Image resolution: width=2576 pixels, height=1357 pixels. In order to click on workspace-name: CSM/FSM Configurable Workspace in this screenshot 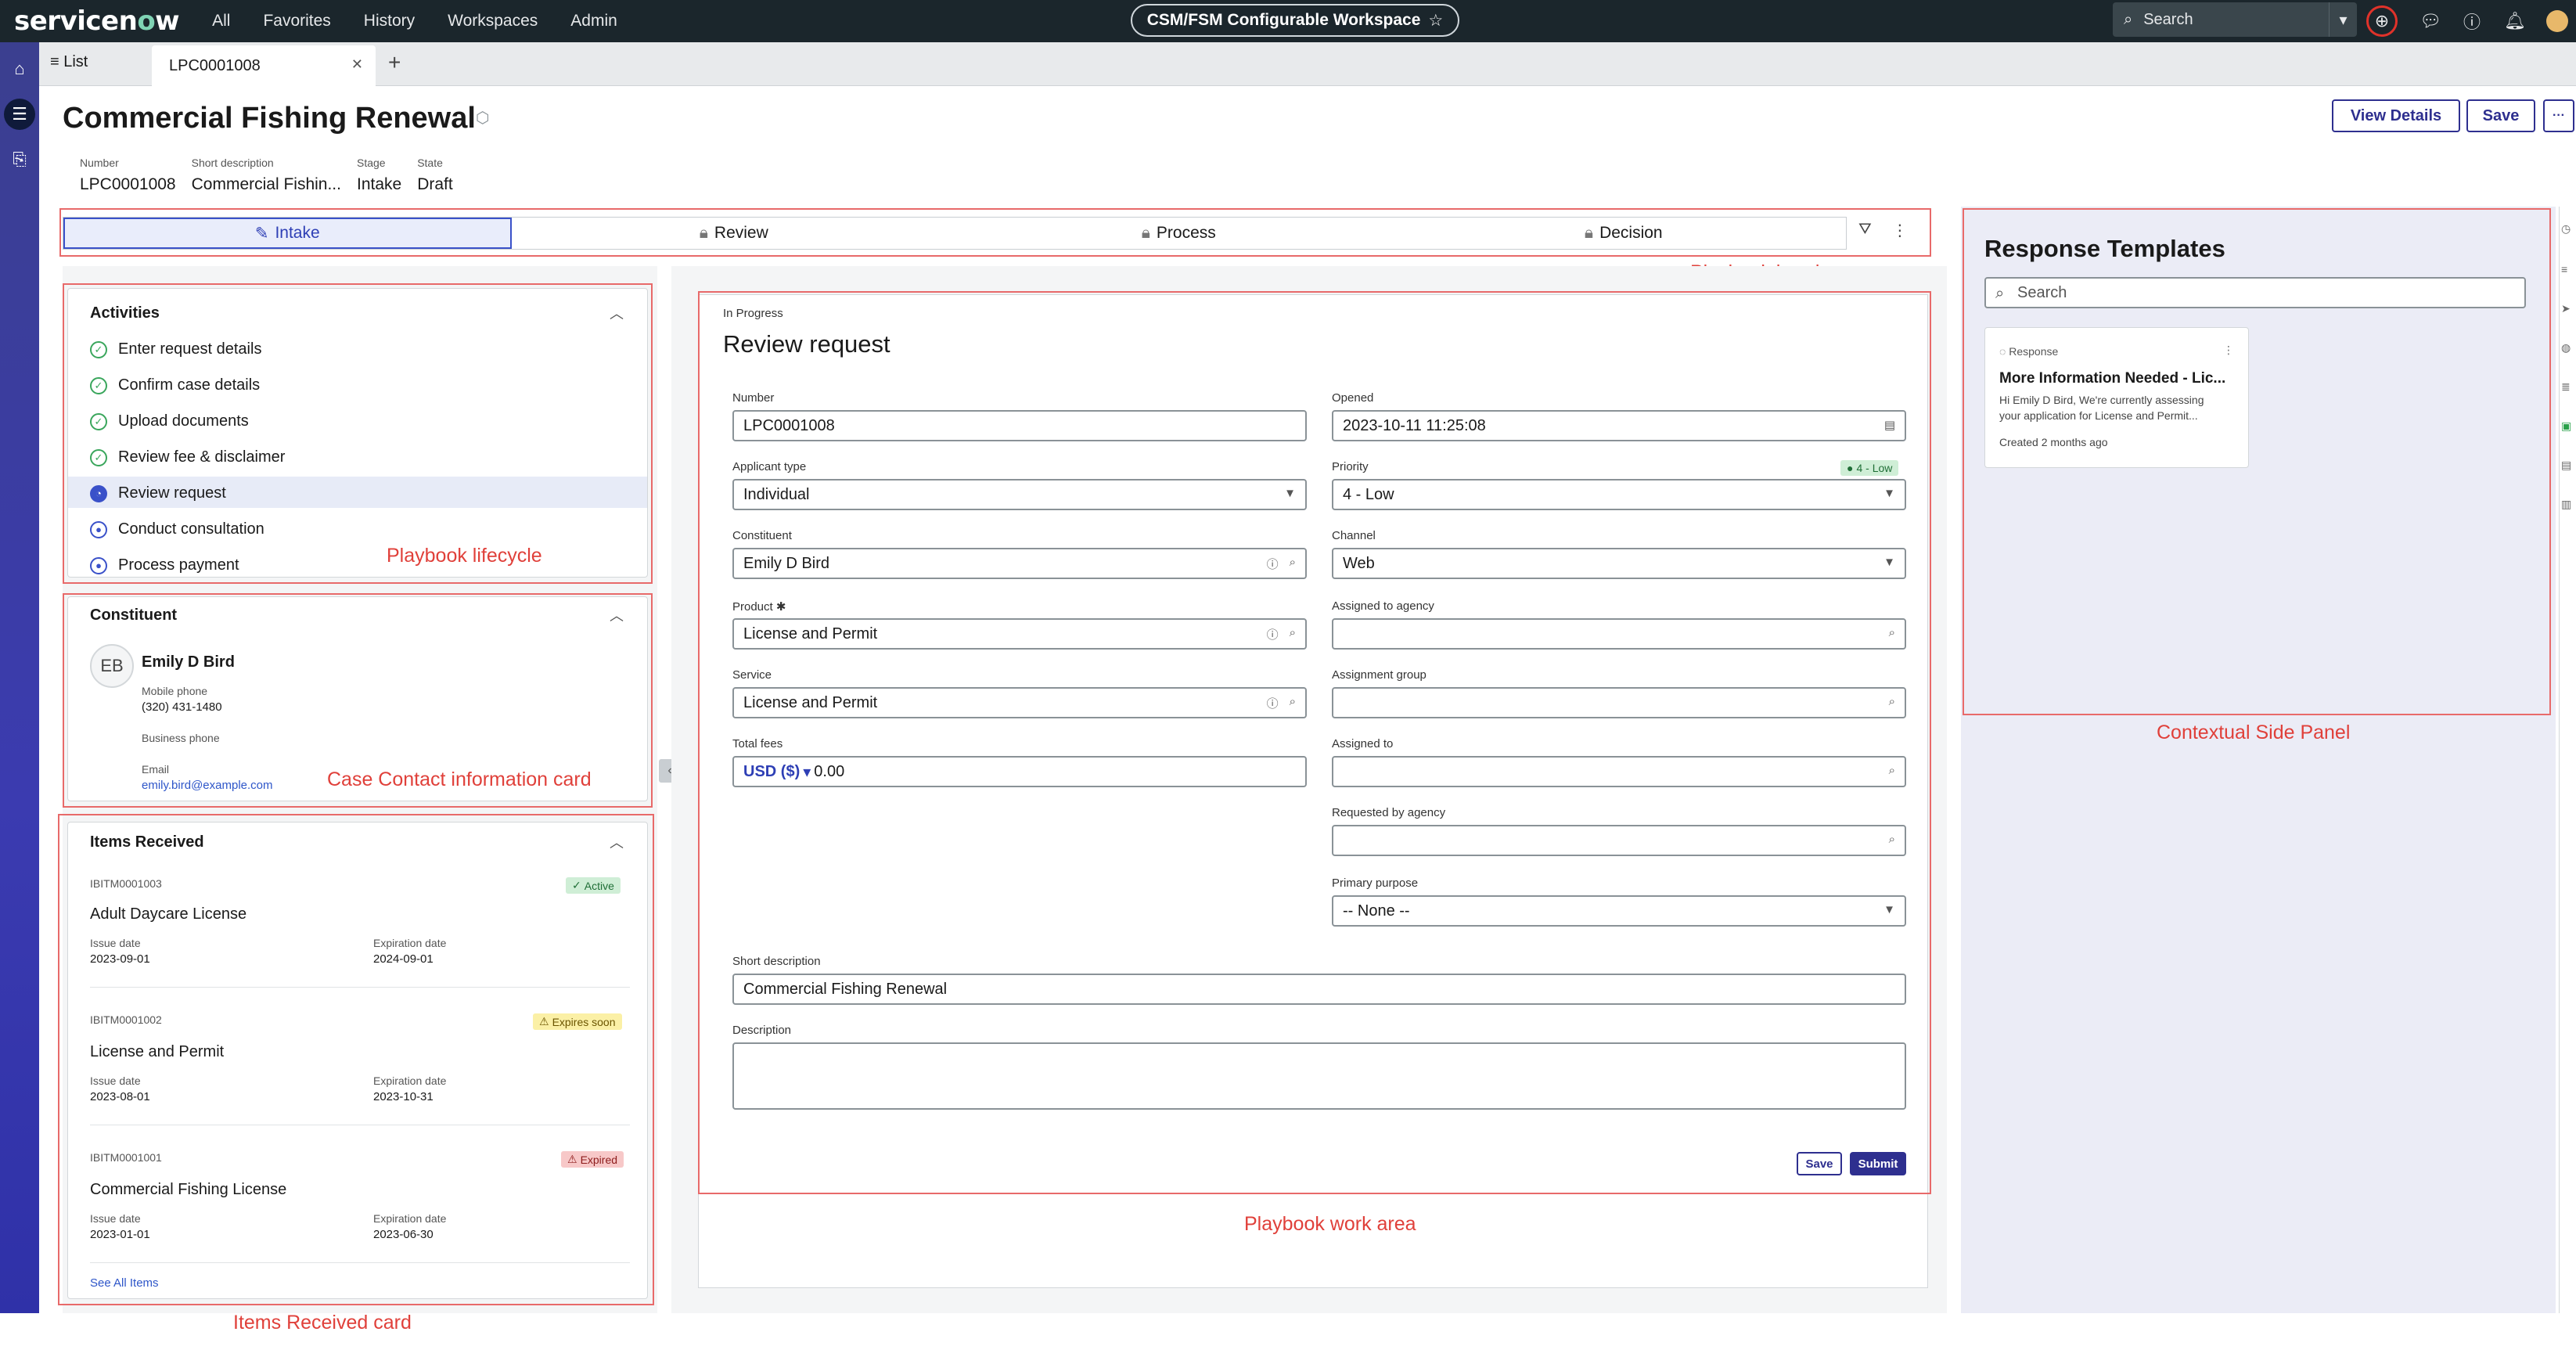, I will do `click(1284, 20)`.